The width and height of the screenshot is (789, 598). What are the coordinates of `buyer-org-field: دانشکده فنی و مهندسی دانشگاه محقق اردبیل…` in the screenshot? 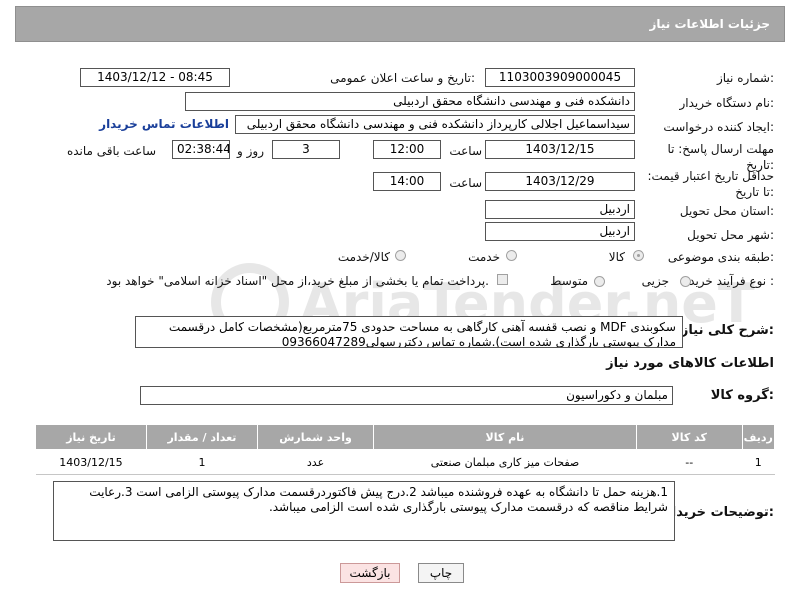 It's located at (410, 101).